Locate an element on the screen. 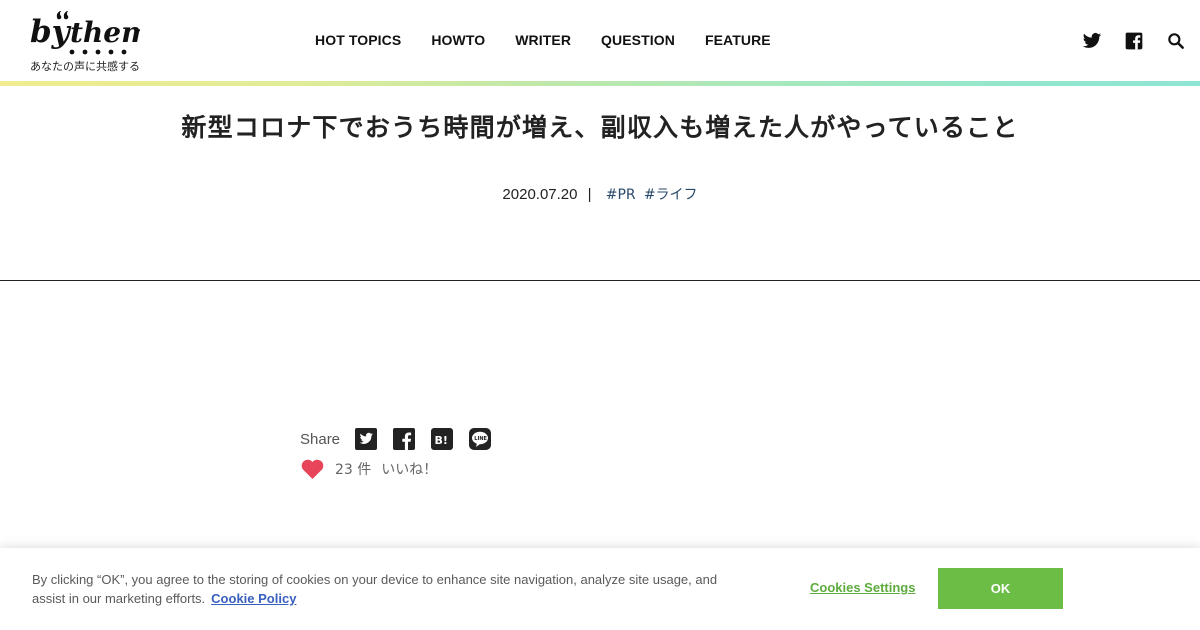 This screenshot has width=1200, height=630. facebook-icon is located at coordinates (1134, 41).